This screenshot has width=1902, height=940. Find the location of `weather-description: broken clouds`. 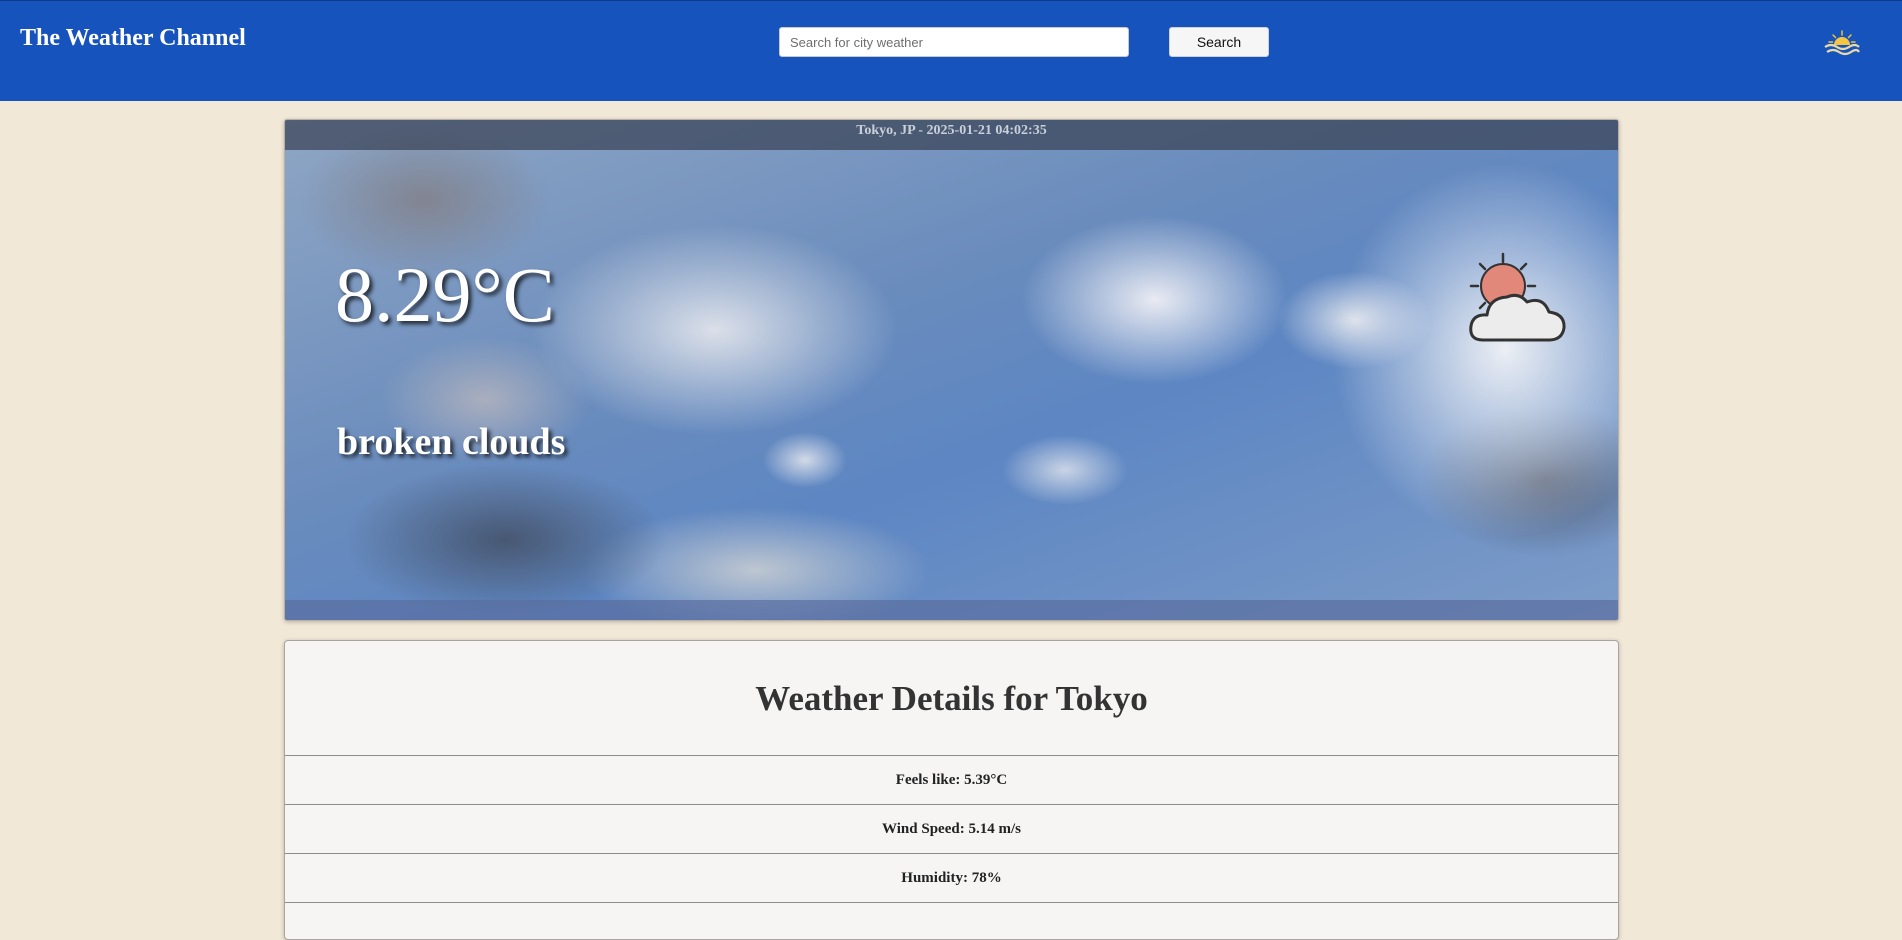

weather-description: broken clouds is located at coordinates (451, 442).